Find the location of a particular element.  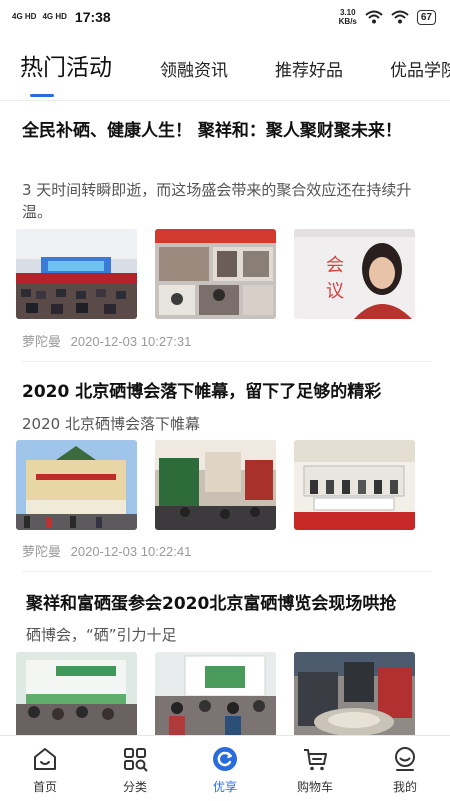

tab-recommended-goods: 推荐好品 is located at coordinates (309, 68).